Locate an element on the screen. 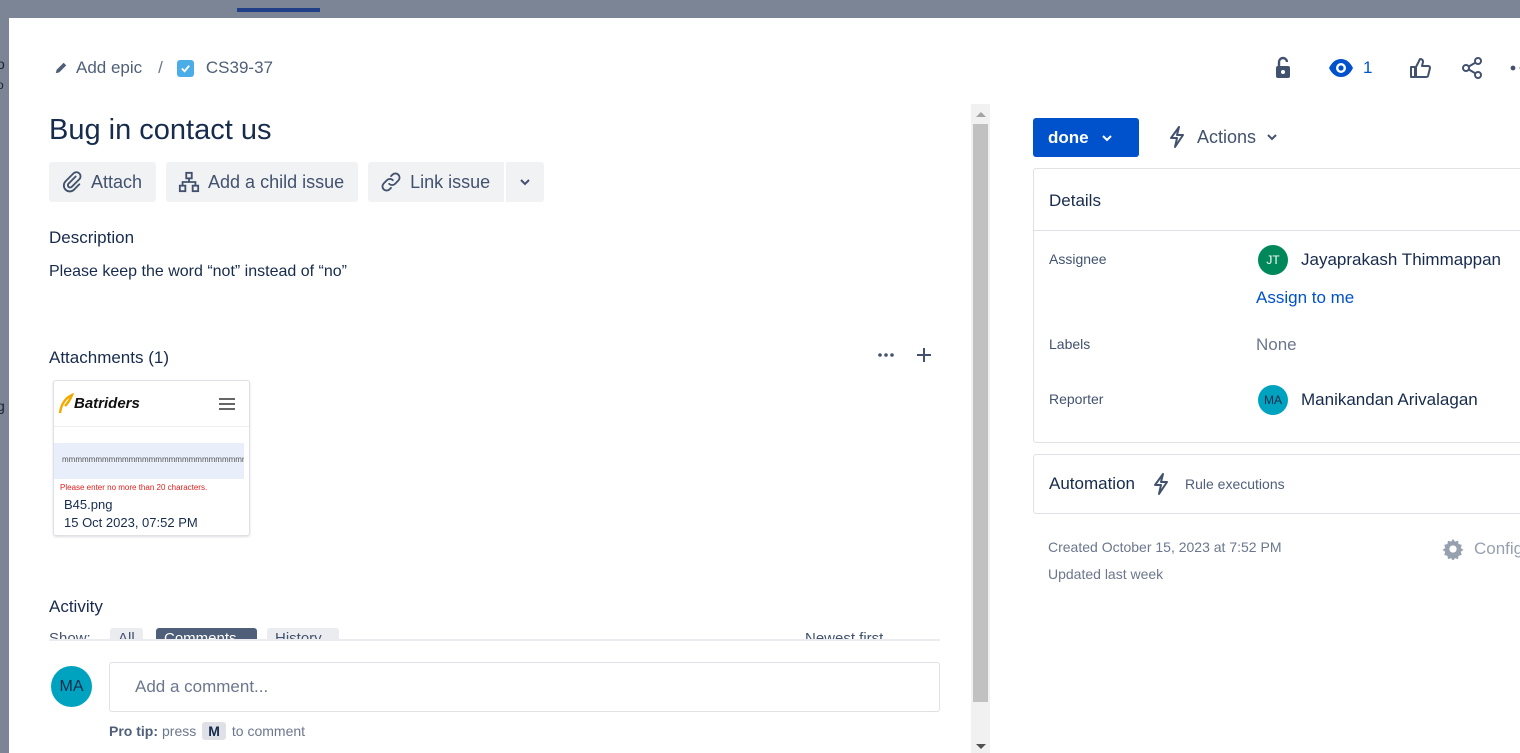 This screenshot has width=1520, height=753. task-type-icon is located at coordinates (185, 68).